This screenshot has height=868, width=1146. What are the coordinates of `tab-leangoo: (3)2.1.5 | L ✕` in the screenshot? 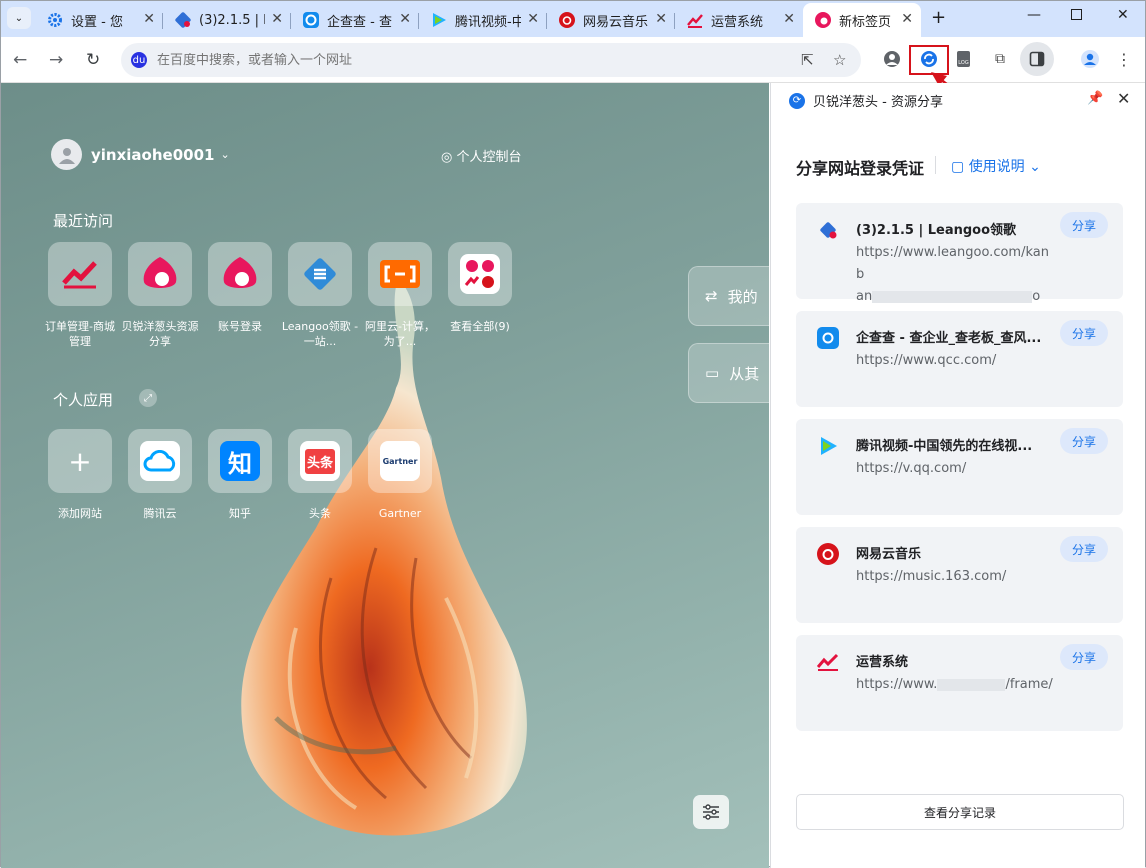 It's located at (227, 20).